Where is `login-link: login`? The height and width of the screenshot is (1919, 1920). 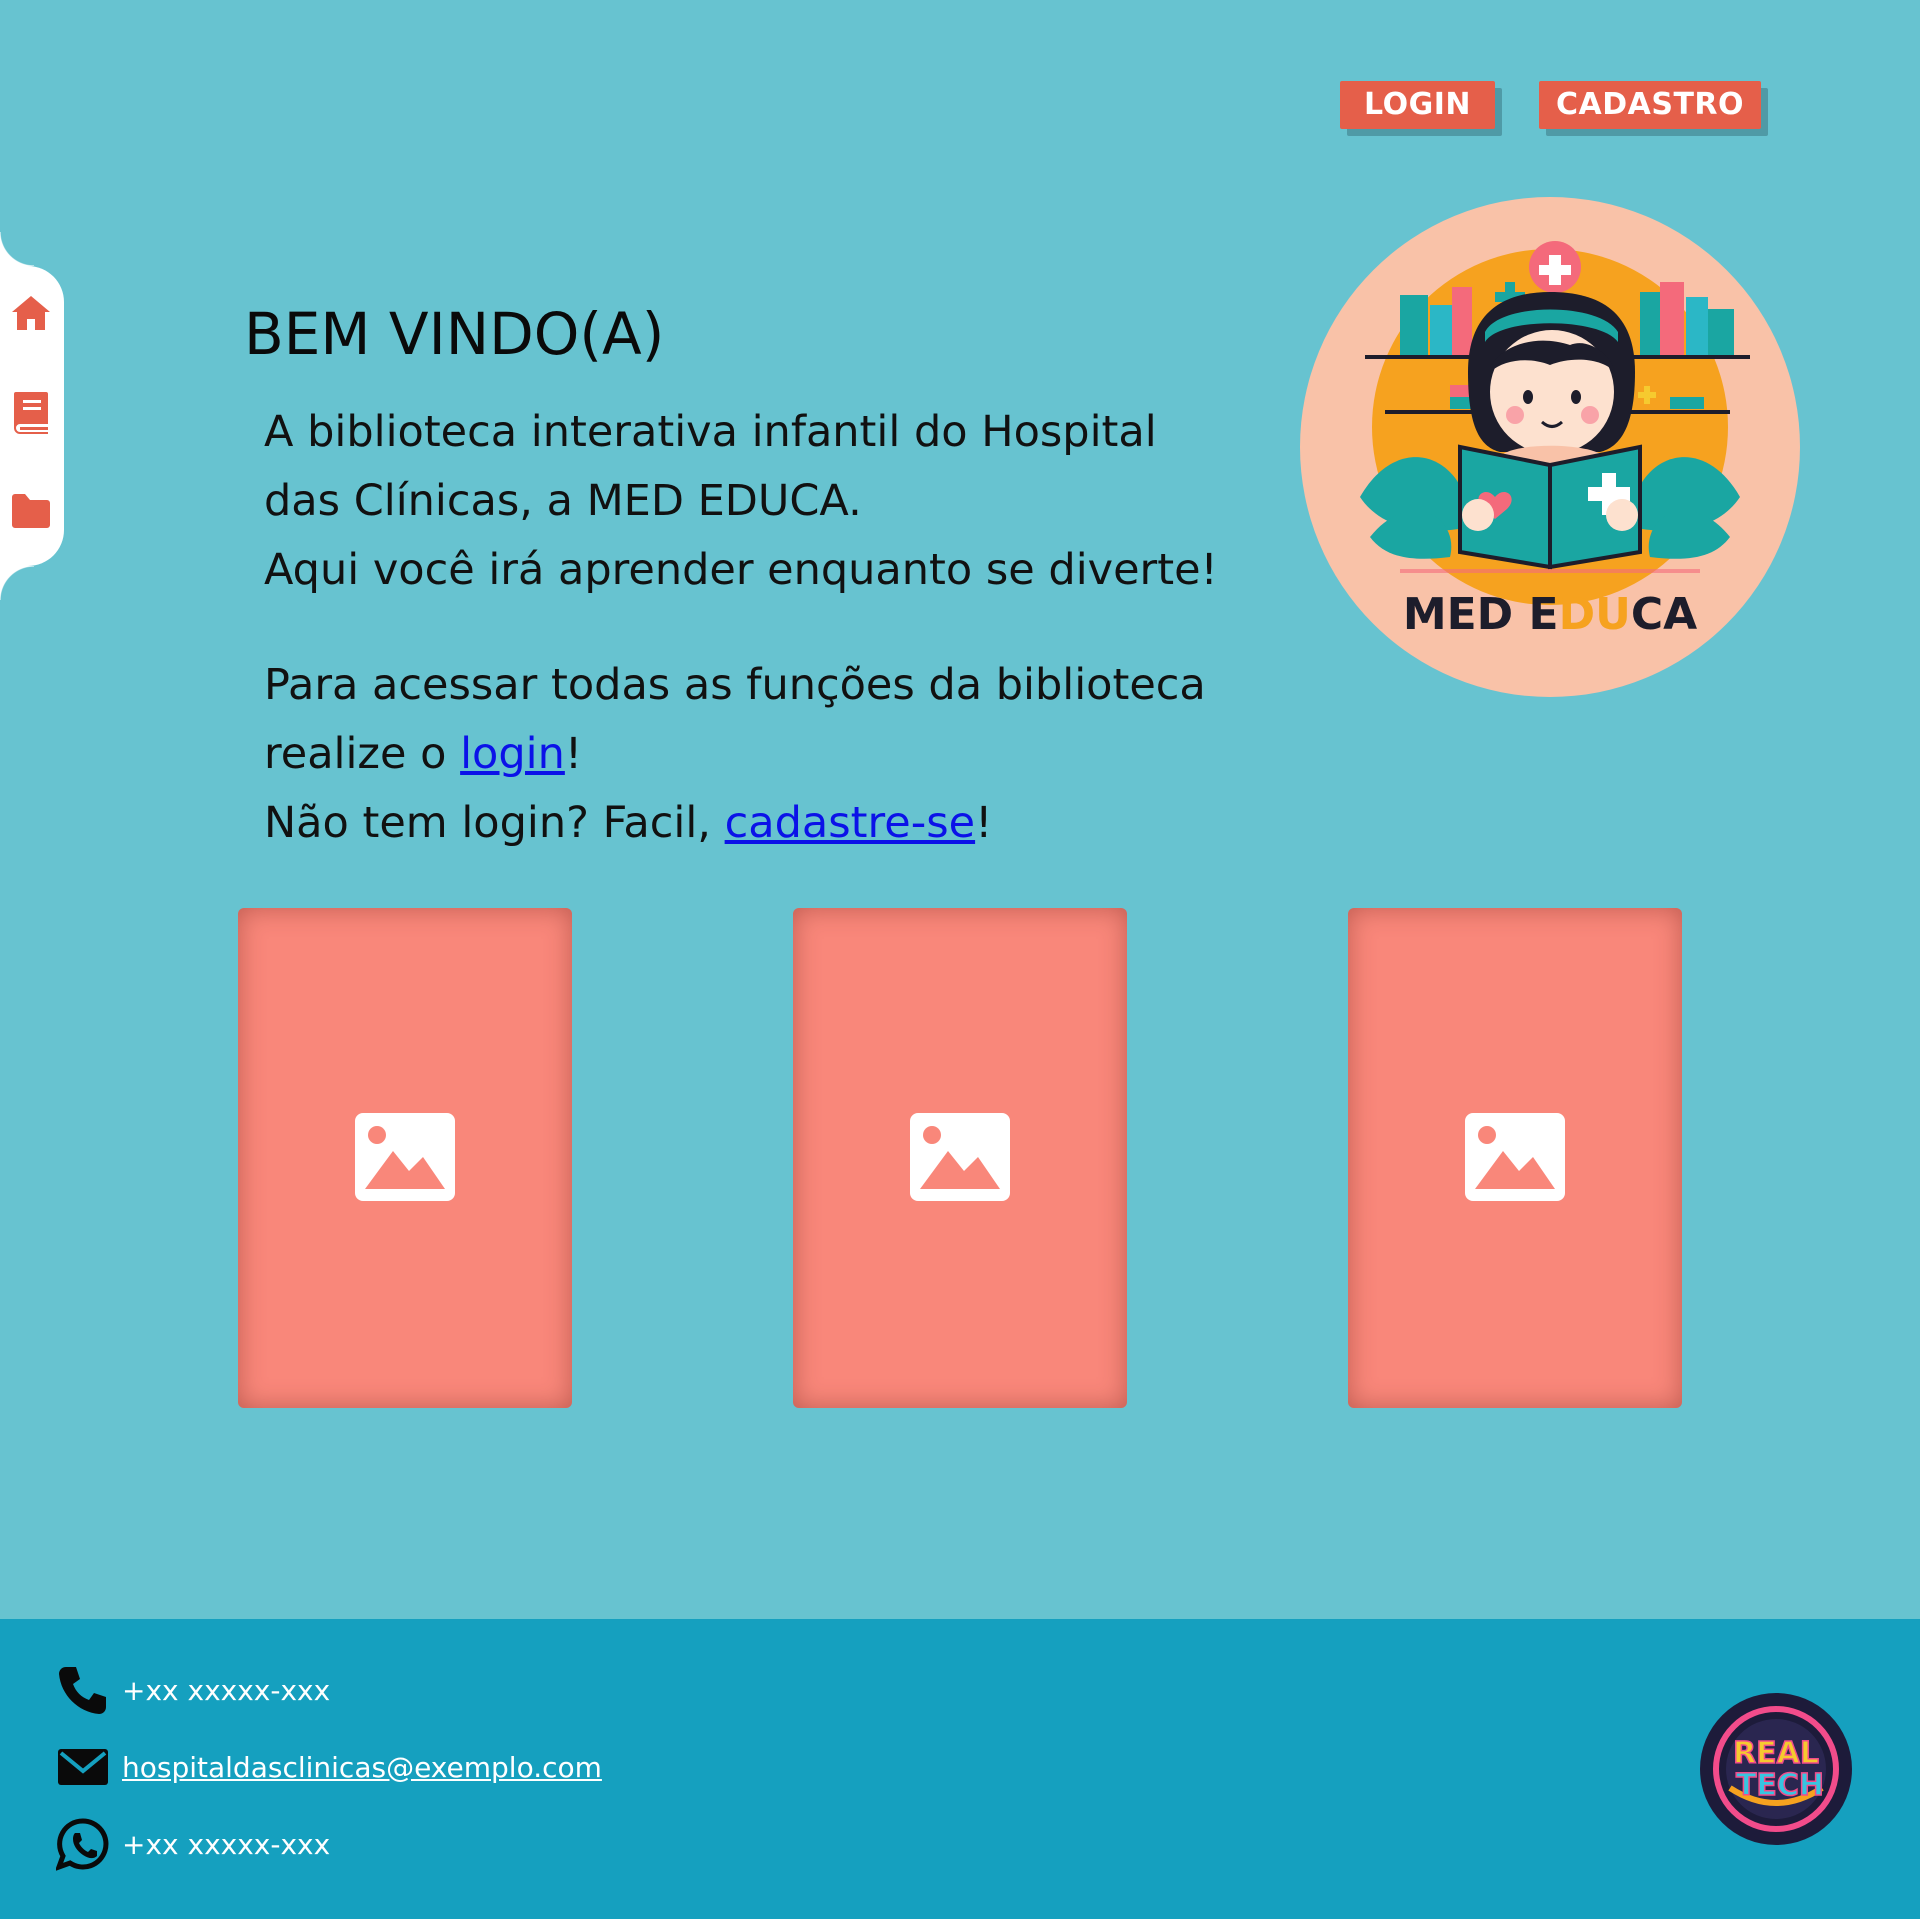
login-link: login is located at coordinates (512, 754).